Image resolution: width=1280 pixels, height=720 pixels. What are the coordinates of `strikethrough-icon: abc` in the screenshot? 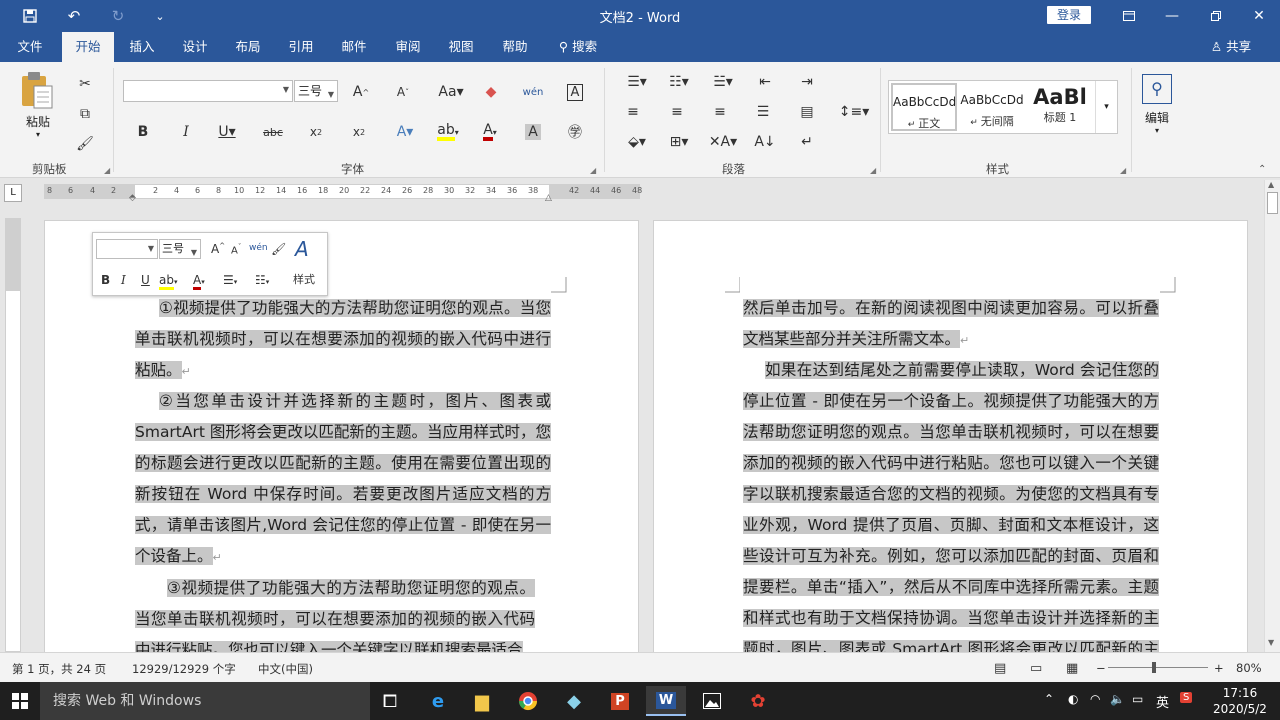 It's located at (273, 132).